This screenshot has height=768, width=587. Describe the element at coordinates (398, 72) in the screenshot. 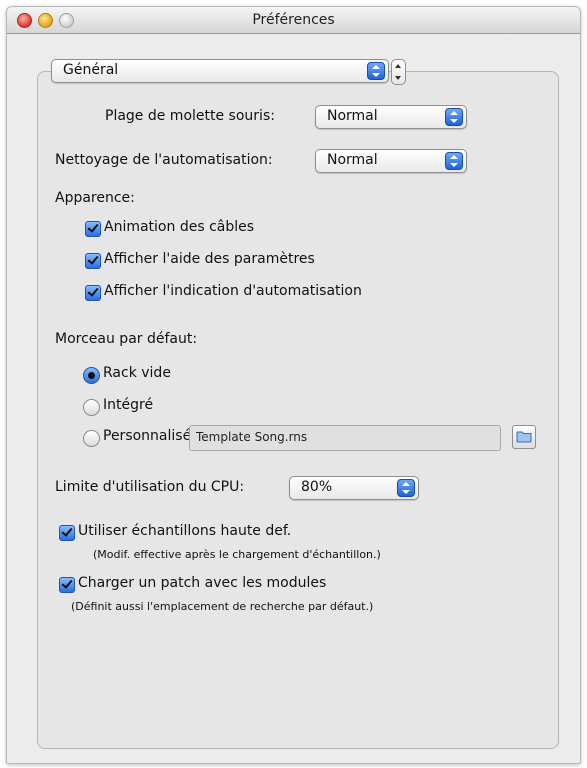

I see `category-stepper` at that location.